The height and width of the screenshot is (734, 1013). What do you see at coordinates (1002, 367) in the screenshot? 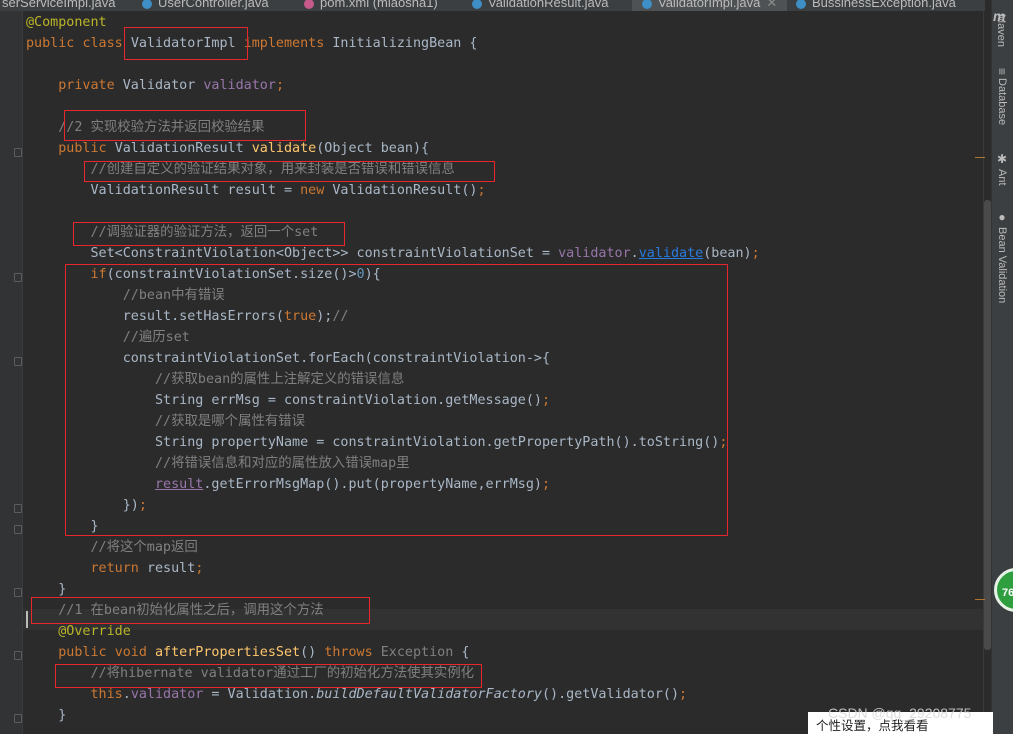
I see `right-tool-window-bar: Maven ≡Database ✱Ant ●Bean Validation` at bounding box center [1002, 367].